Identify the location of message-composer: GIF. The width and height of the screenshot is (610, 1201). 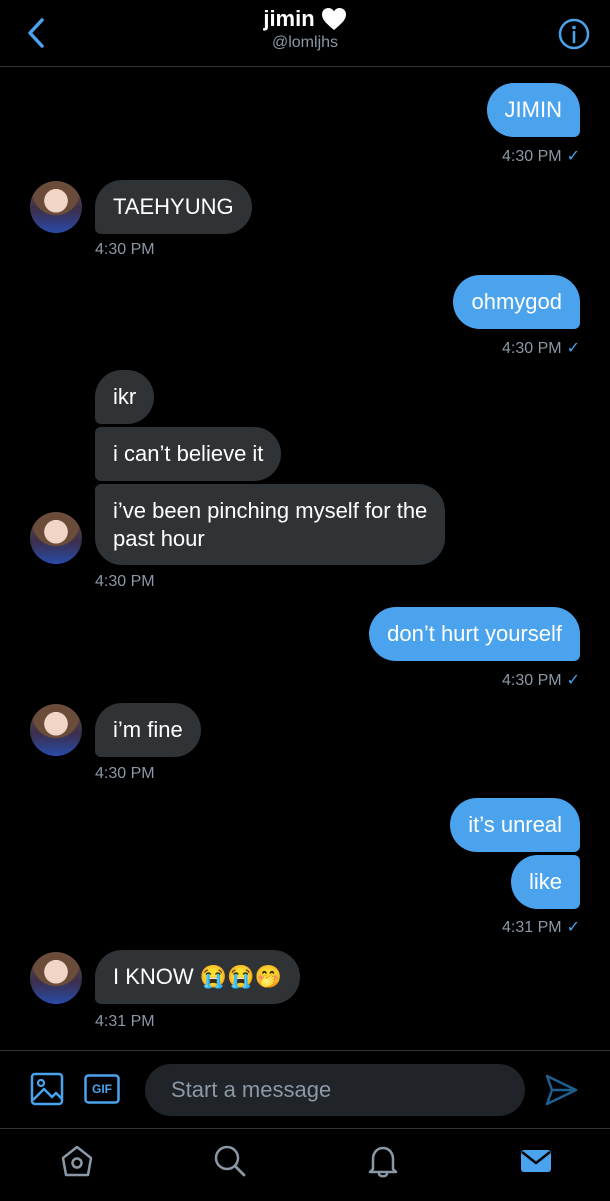
(305, 1089).